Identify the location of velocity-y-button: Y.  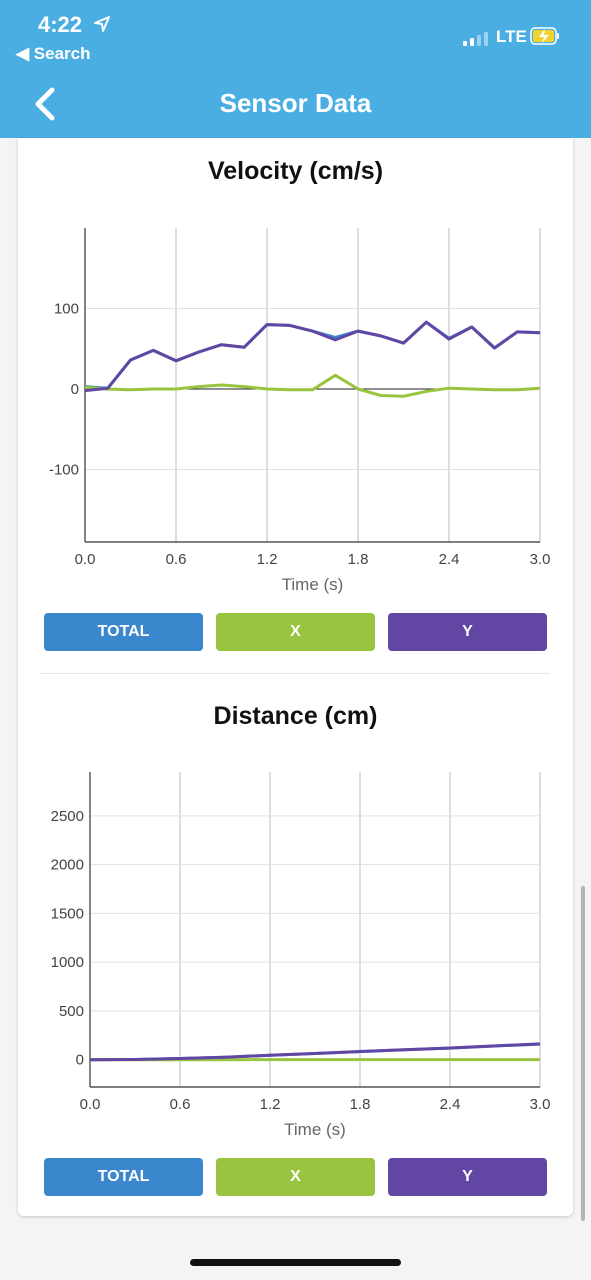
(467, 632).